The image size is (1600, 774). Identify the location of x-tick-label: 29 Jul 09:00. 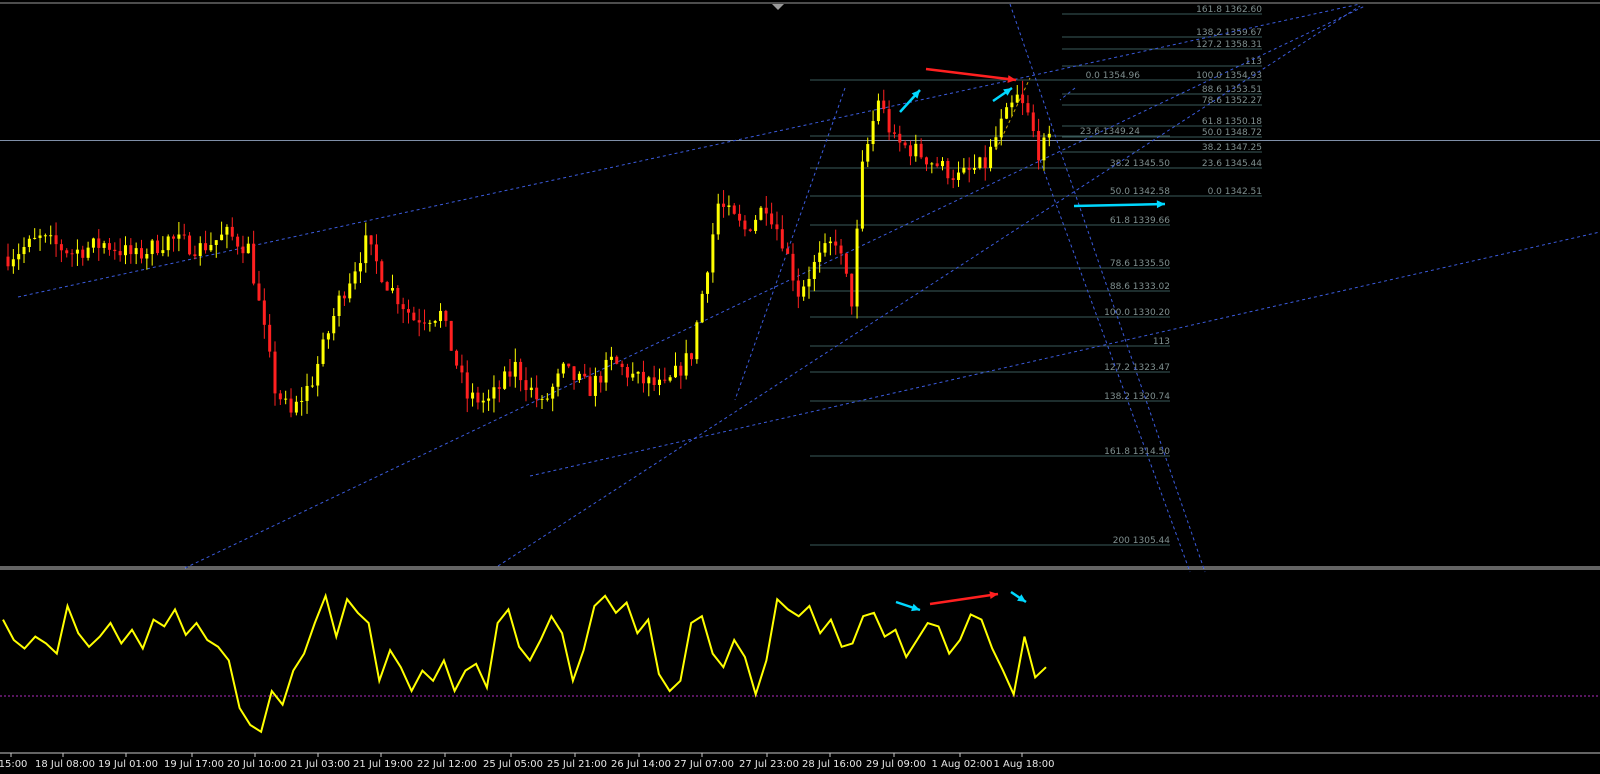
(896, 764).